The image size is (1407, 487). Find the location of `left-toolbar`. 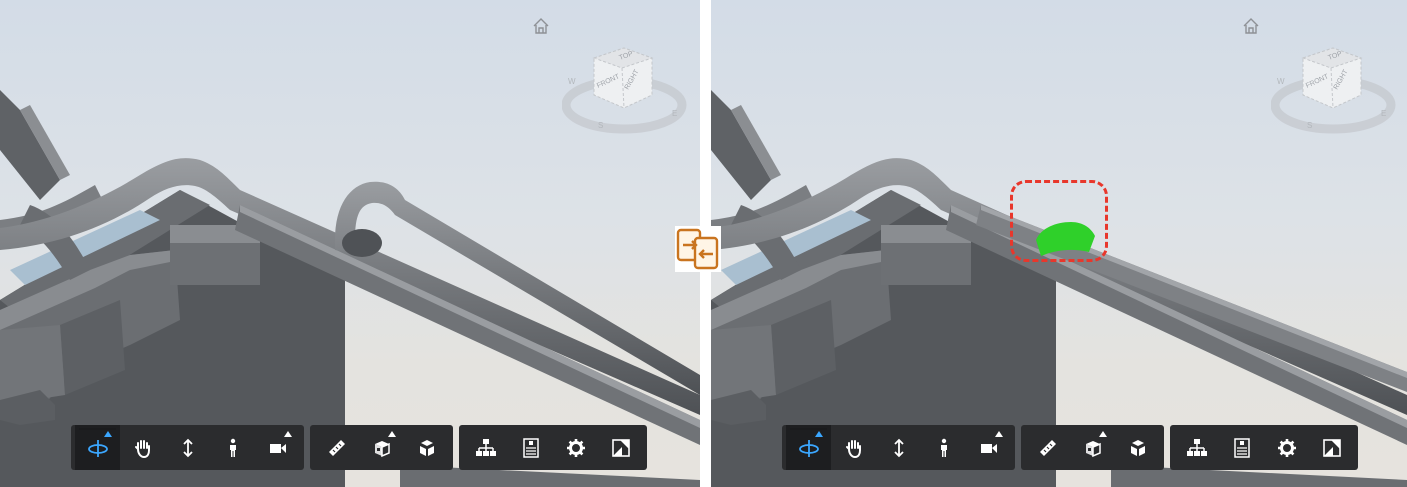

left-toolbar is located at coordinates (359, 447).